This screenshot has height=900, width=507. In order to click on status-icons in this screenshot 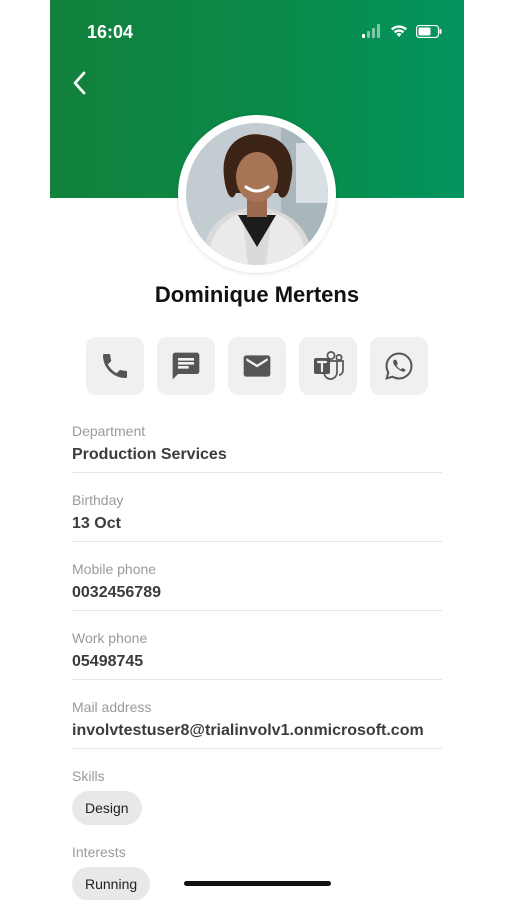, I will do `click(402, 31)`.